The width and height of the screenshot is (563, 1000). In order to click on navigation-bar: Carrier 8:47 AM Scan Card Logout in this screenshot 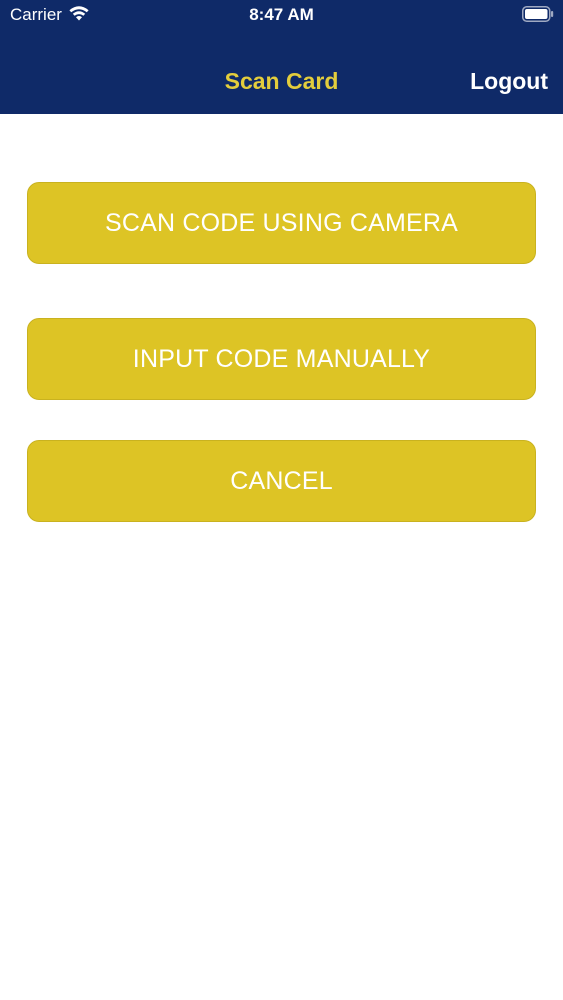, I will do `click(281, 57)`.